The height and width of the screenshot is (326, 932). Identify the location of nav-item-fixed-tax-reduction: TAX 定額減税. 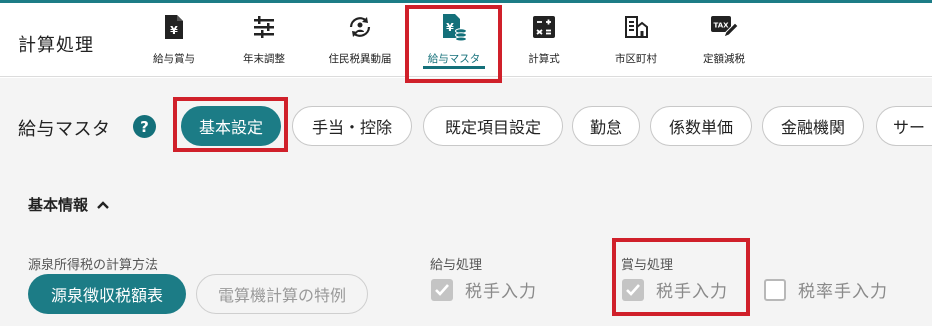
(724, 41).